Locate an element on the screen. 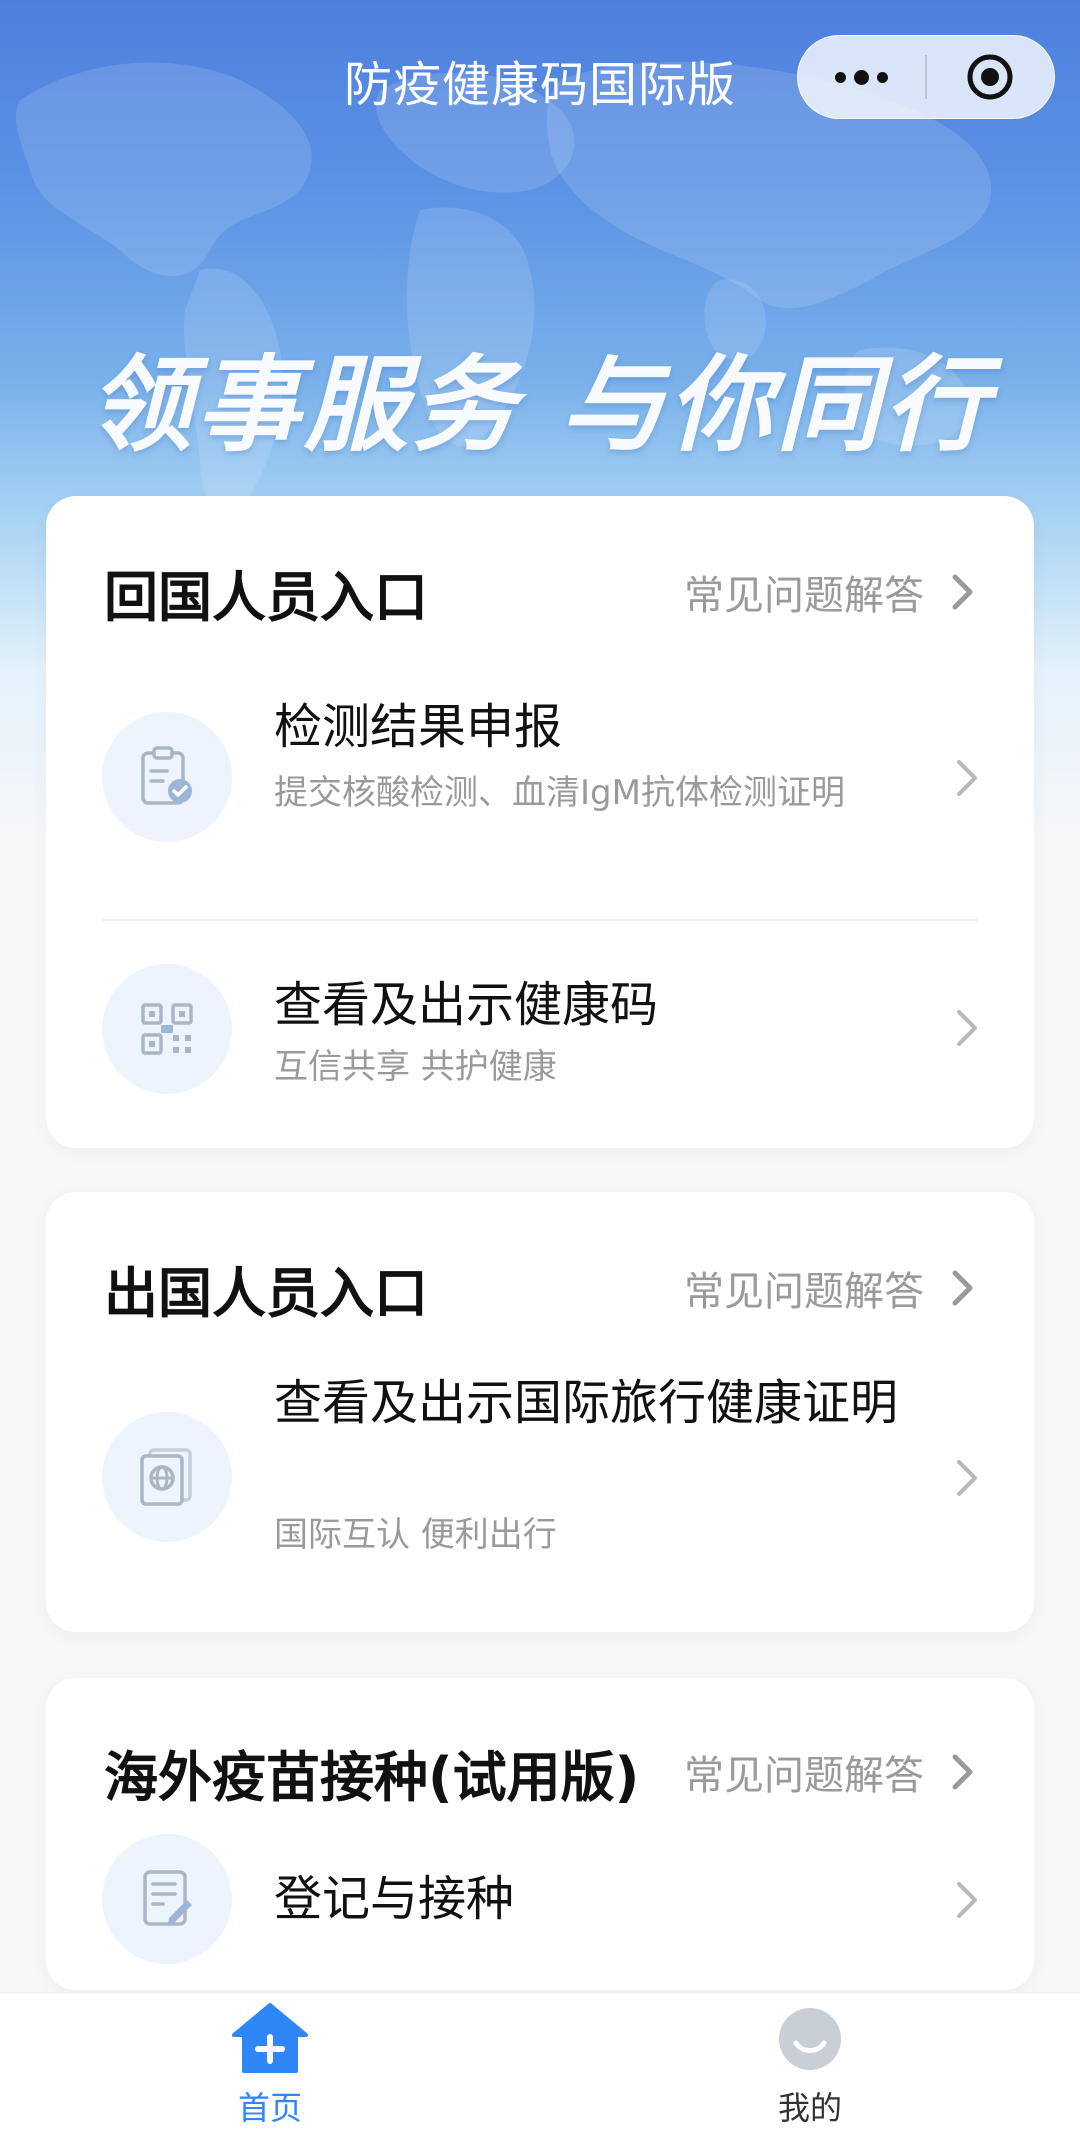 This screenshot has height=2138, width=1080. list-item-health-code: 查看及出示健康码 互信共享 共护健康 is located at coordinates (540, 1029).